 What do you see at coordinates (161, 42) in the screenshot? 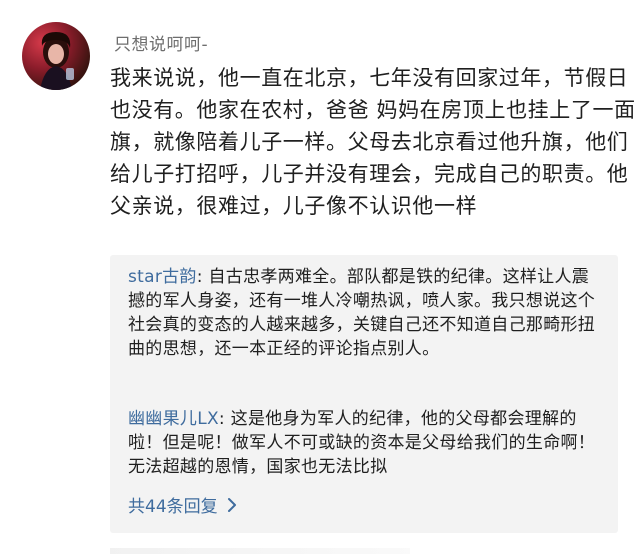
I see `comment-username: 只想说呵呵-` at bounding box center [161, 42].